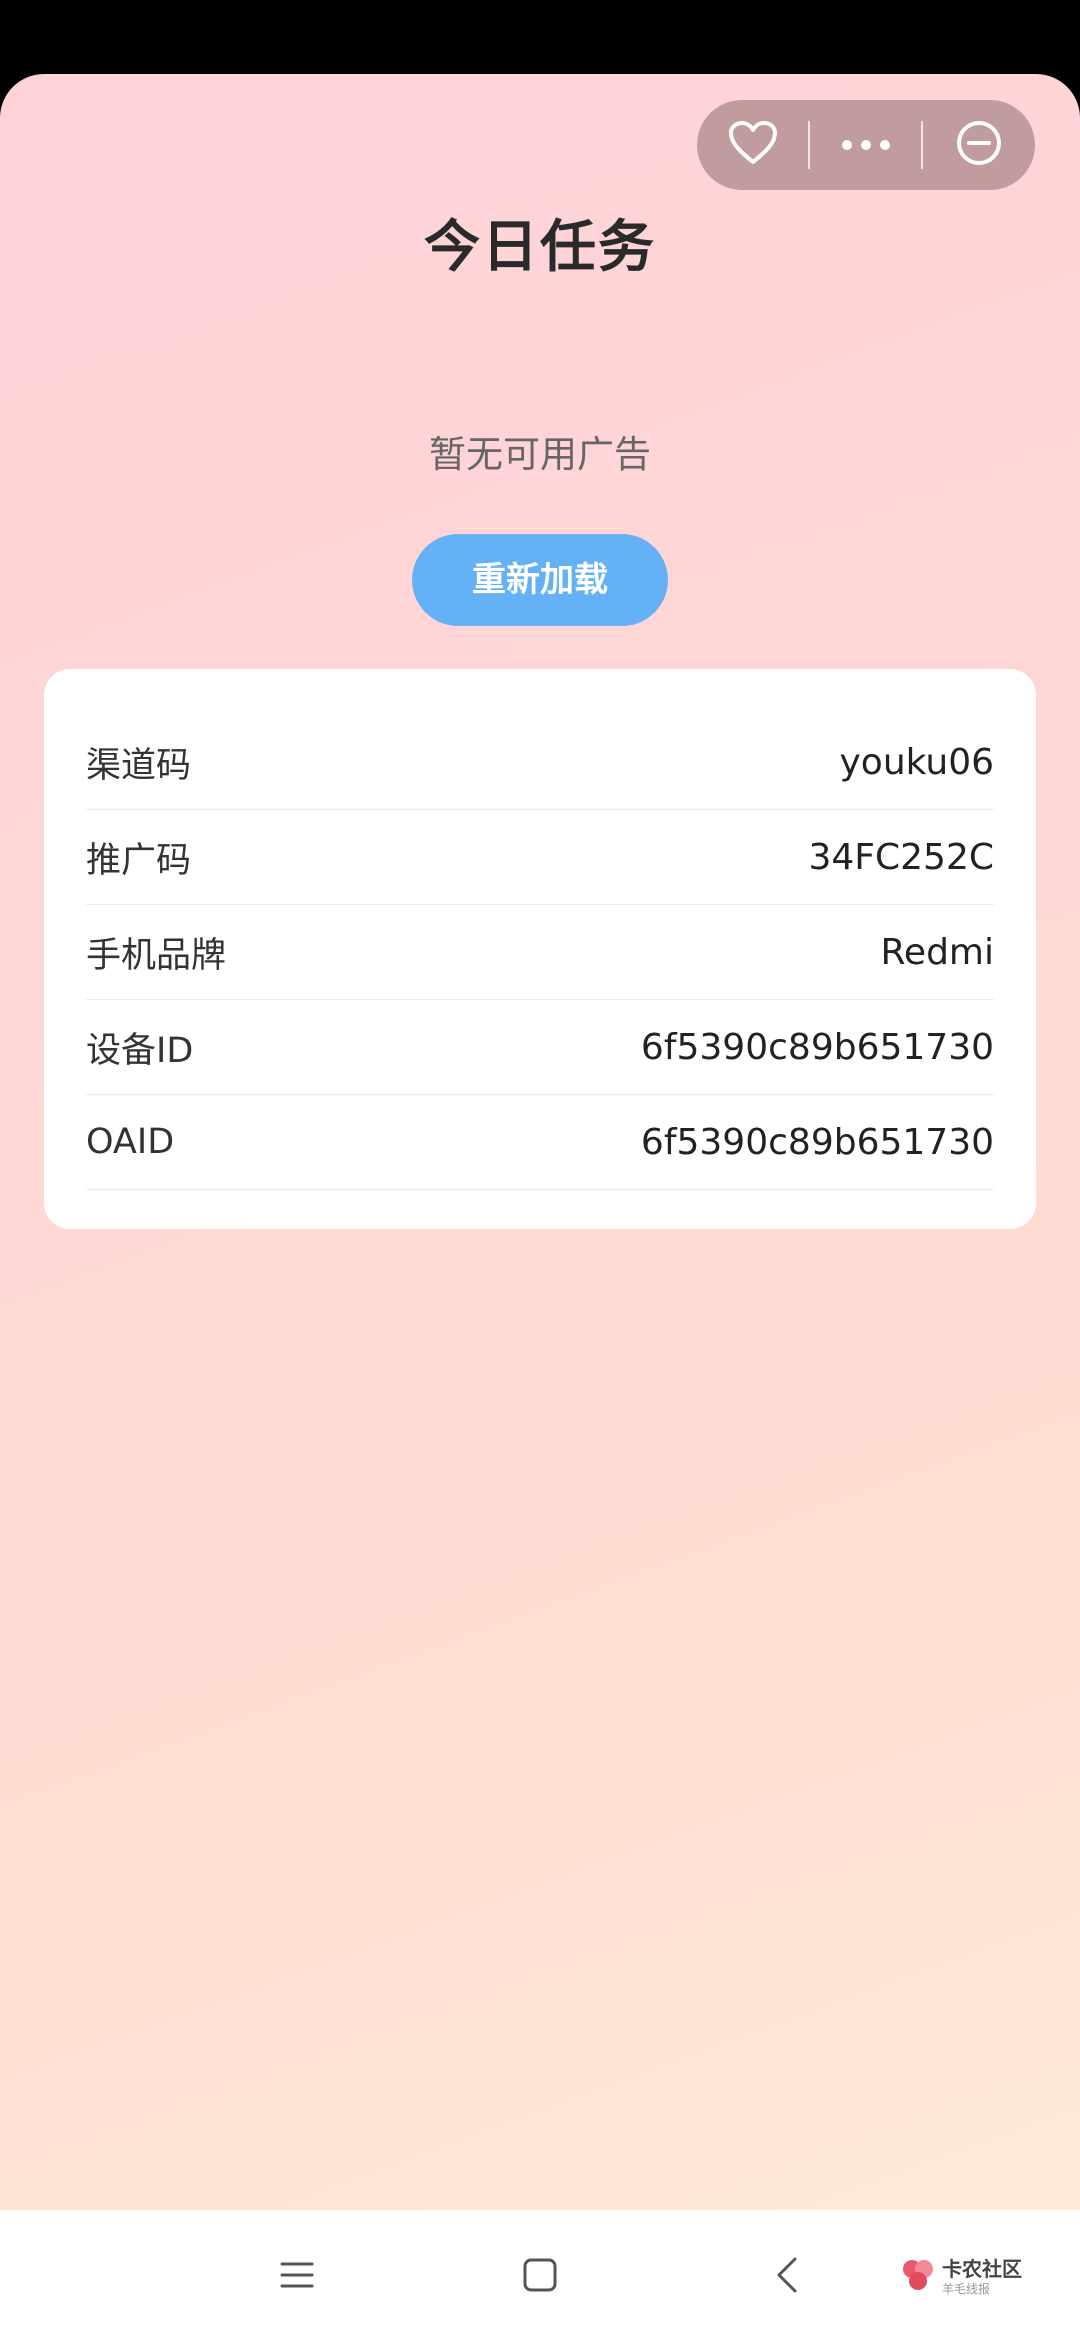 Image resolution: width=1080 pixels, height=2340 pixels. What do you see at coordinates (140, 1050) in the screenshot?
I see `info-label: 设备ID` at bounding box center [140, 1050].